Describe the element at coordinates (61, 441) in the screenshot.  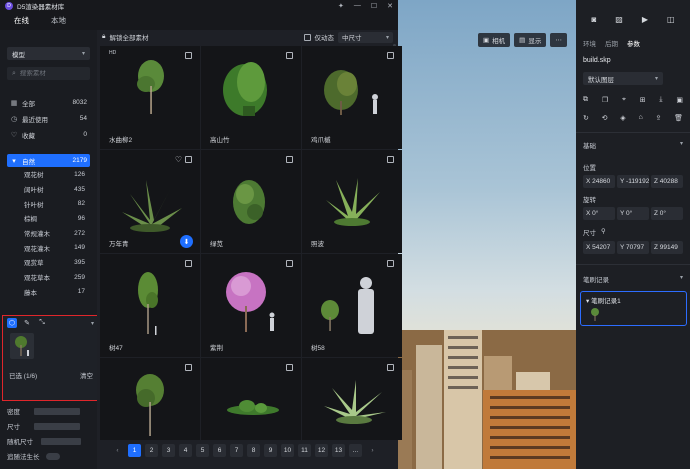
I see `random-size-slider` at that location.